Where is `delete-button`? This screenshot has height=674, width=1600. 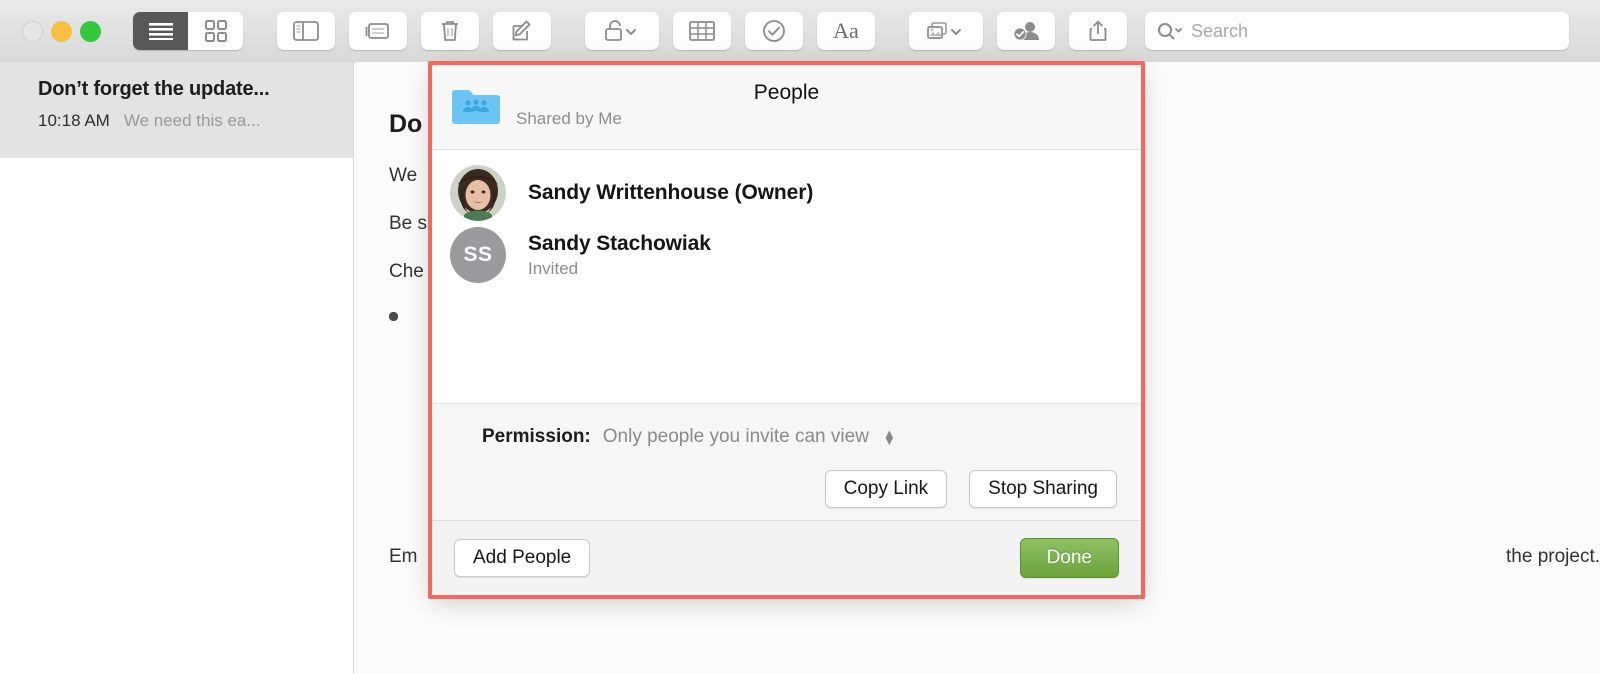 delete-button is located at coordinates (450, 31).